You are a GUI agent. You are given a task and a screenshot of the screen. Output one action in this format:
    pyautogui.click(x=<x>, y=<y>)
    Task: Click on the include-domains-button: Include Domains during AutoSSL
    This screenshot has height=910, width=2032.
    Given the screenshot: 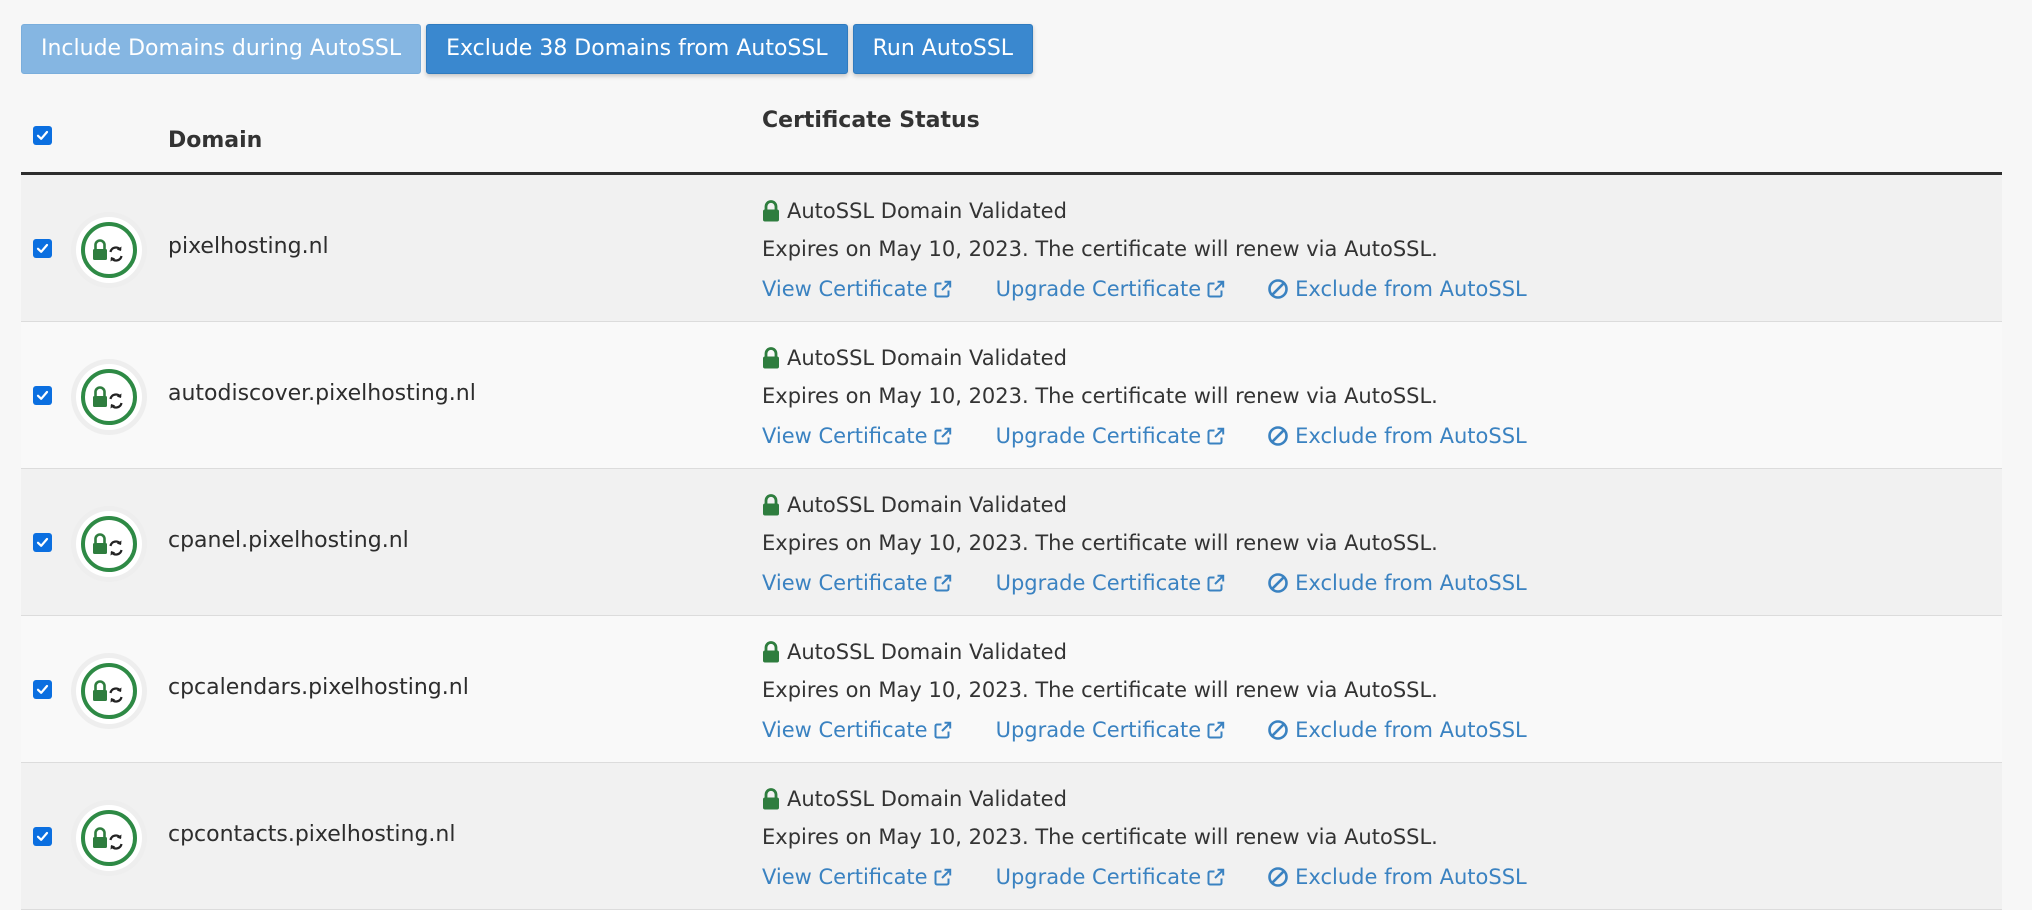 What is the action you would take?
    pyautogui.click(x=221, y=49)
    